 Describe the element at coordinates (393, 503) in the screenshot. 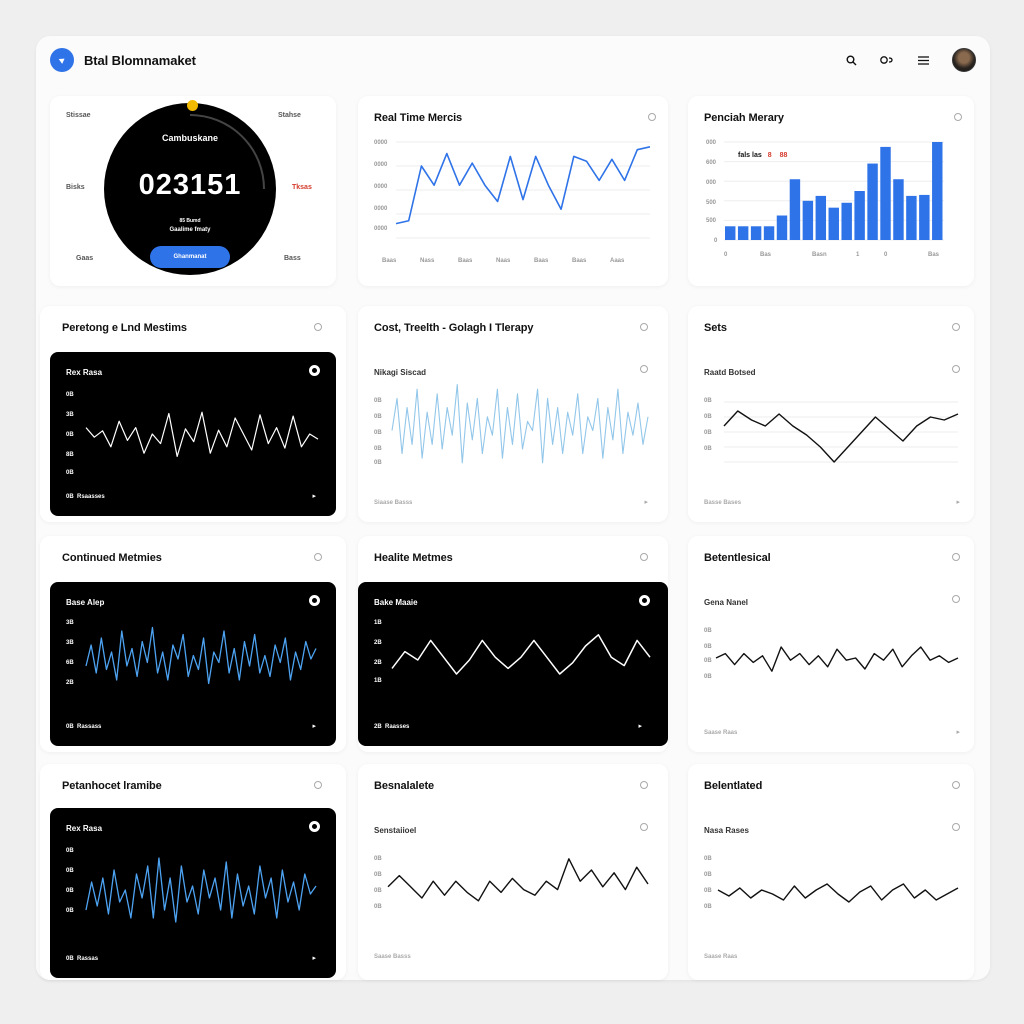

I see `panel-footer: Siaase Basss` at that location.